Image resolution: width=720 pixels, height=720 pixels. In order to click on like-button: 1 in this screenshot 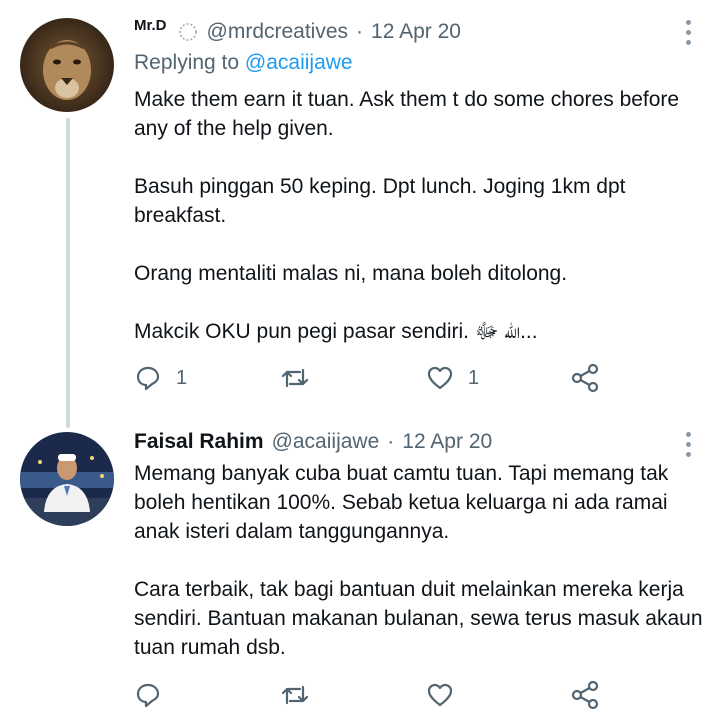, I will do `click(452, 378)`.